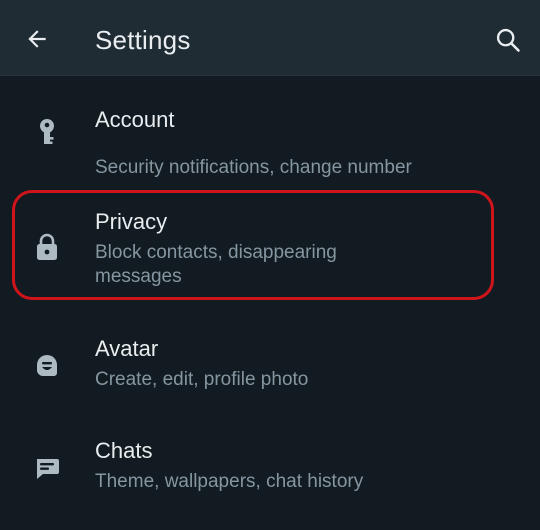  Describe the element at coordinates (127, 348) in the screenshot. I see `settings-item-title: Avatar` at that location.